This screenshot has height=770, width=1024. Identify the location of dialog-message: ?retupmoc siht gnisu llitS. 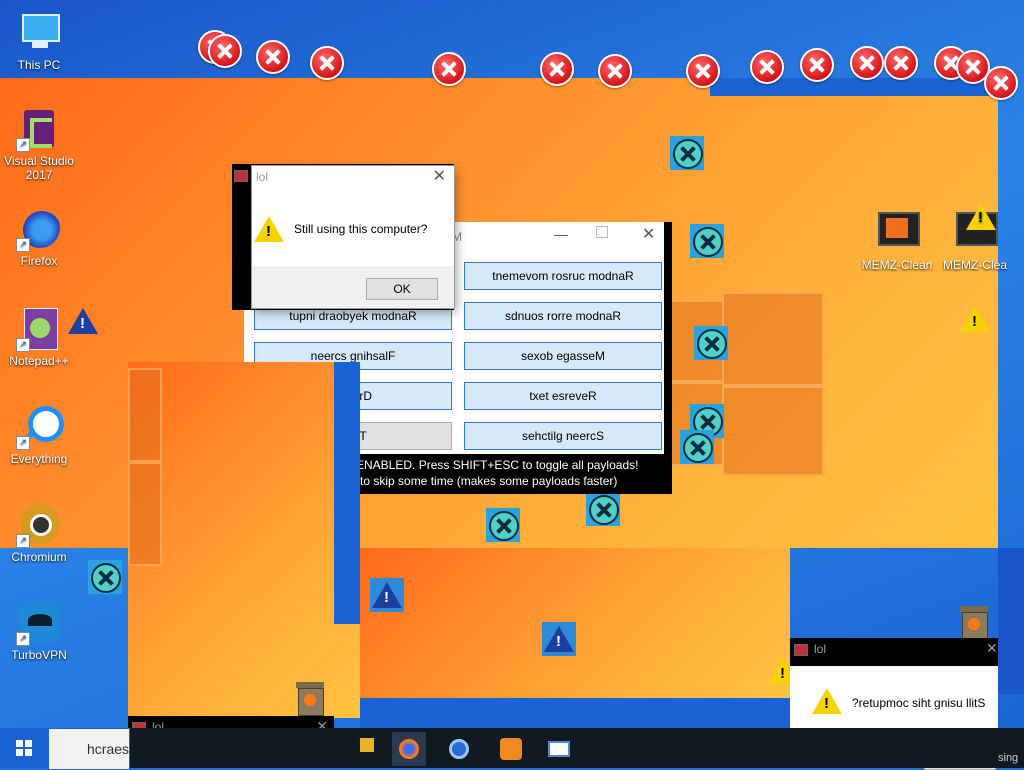
(919, 703).